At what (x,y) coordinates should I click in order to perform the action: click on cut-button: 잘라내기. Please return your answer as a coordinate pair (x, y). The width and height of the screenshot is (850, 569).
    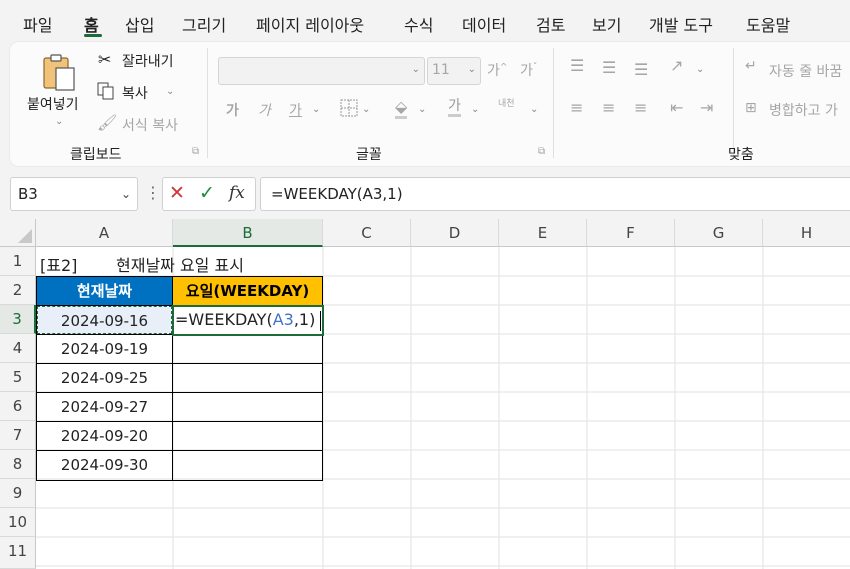
    Looking at the image, I should click on (148, 61).